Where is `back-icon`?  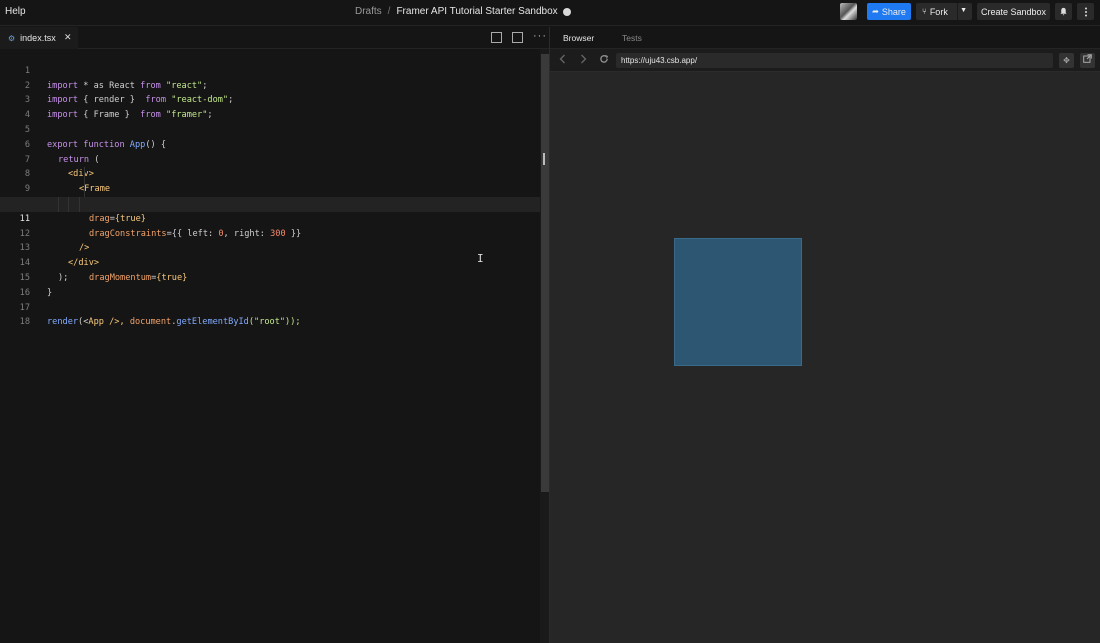
back-icon is located at coordinates (562, 60).